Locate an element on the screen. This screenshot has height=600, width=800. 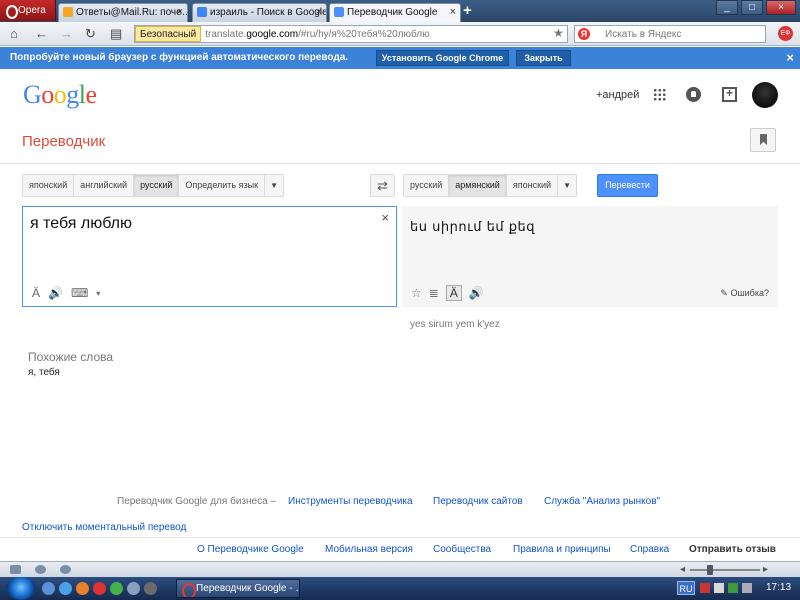
turbo-icon is located at coordinates (65, 569).